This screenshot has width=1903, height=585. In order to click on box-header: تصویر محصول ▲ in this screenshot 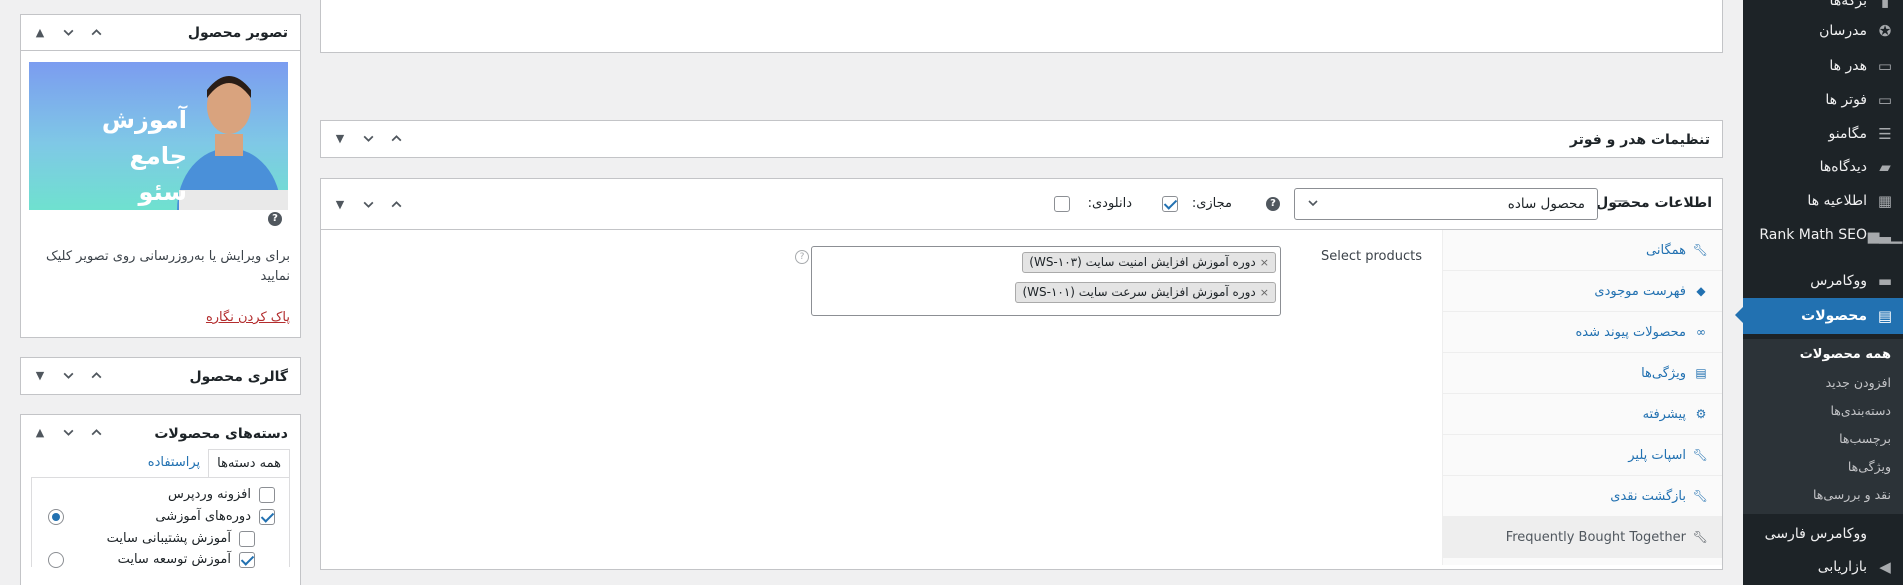, I will do `click(160, 33)`.